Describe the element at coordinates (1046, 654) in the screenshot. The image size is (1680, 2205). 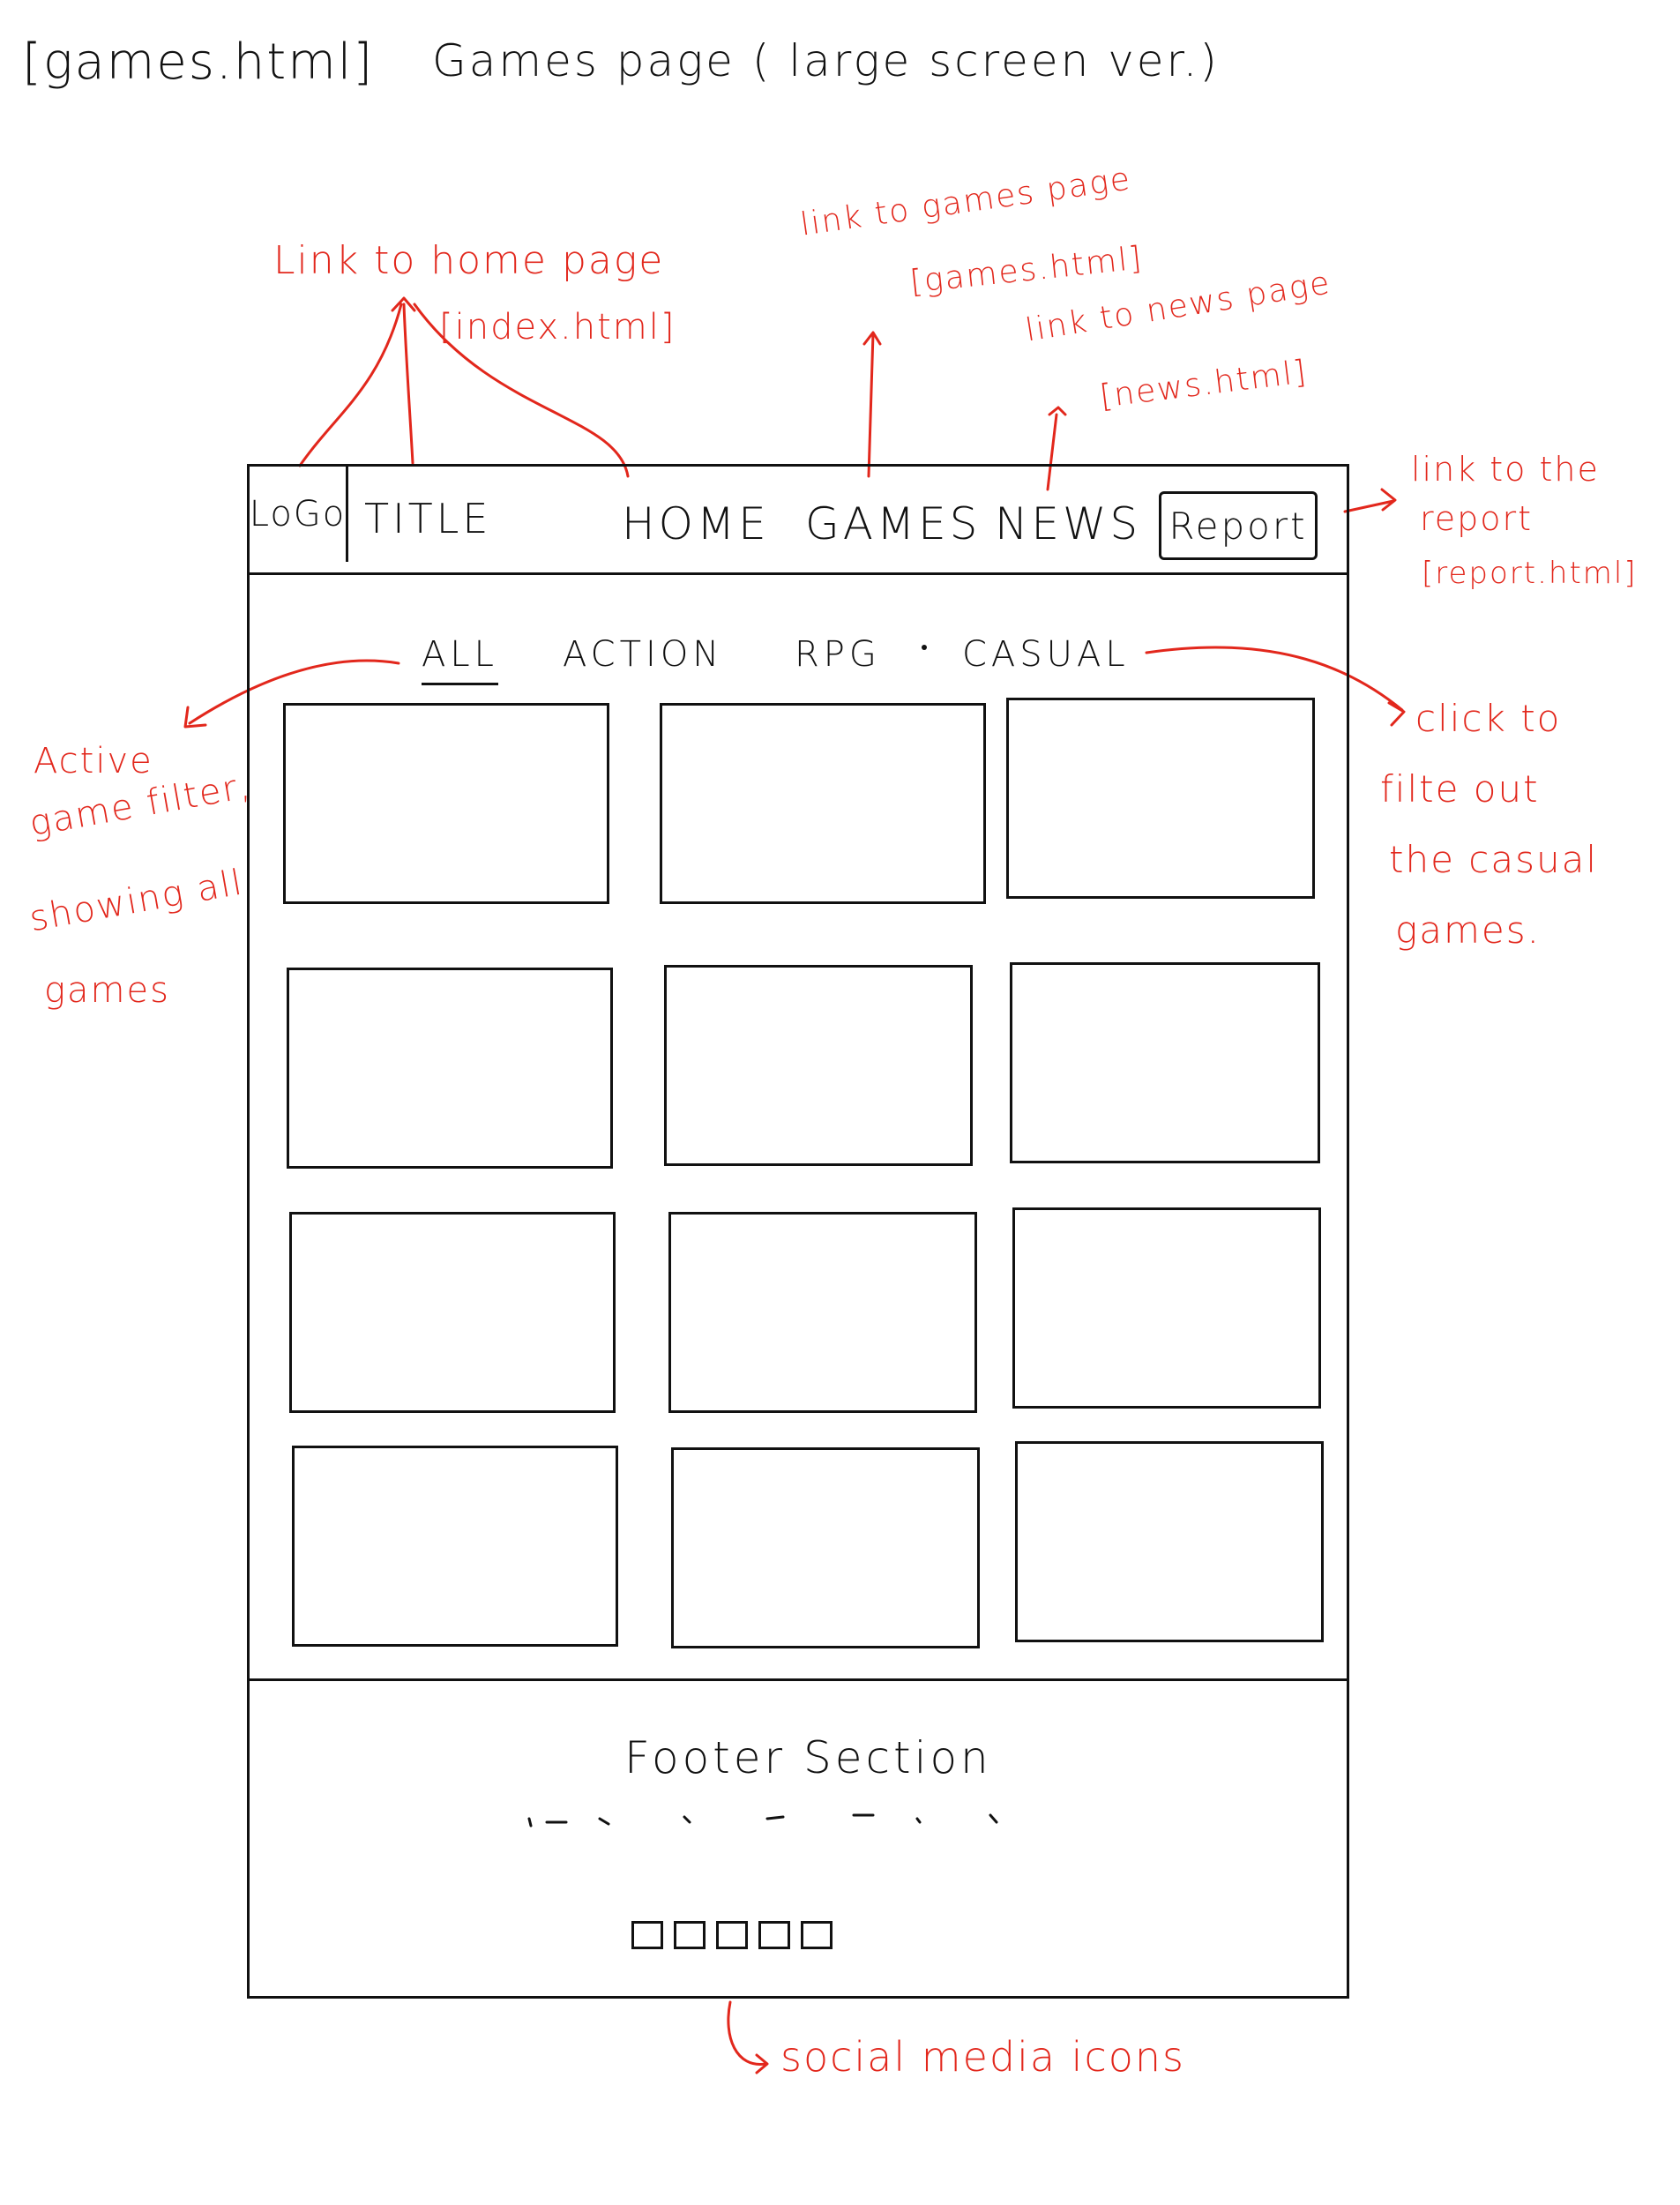
I see `filter-casual-tab: CASUAL` at that location.